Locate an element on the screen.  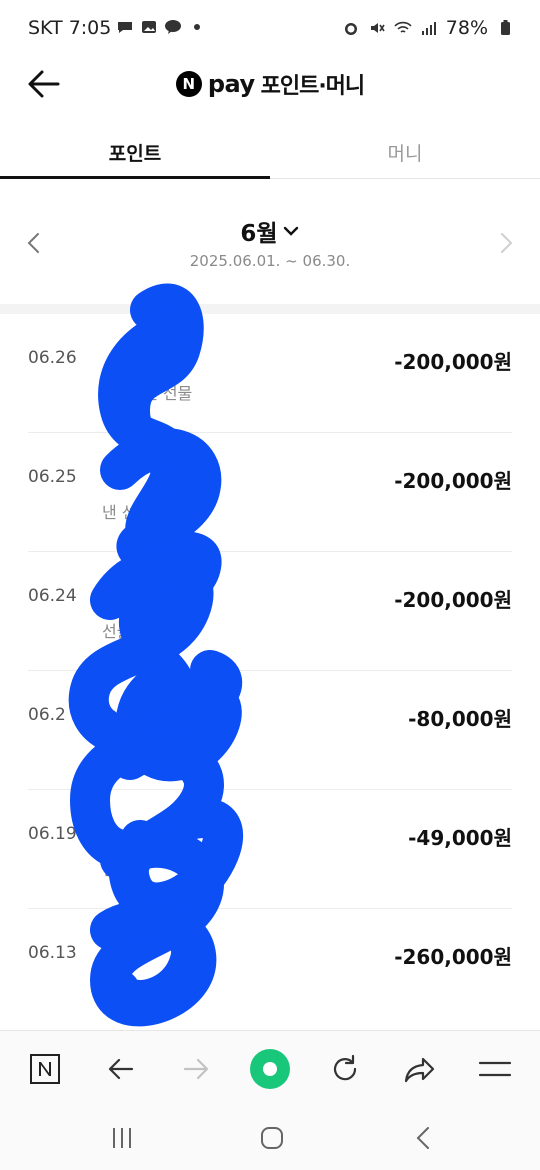
refresh-button is located at coordinates (345, 1069).